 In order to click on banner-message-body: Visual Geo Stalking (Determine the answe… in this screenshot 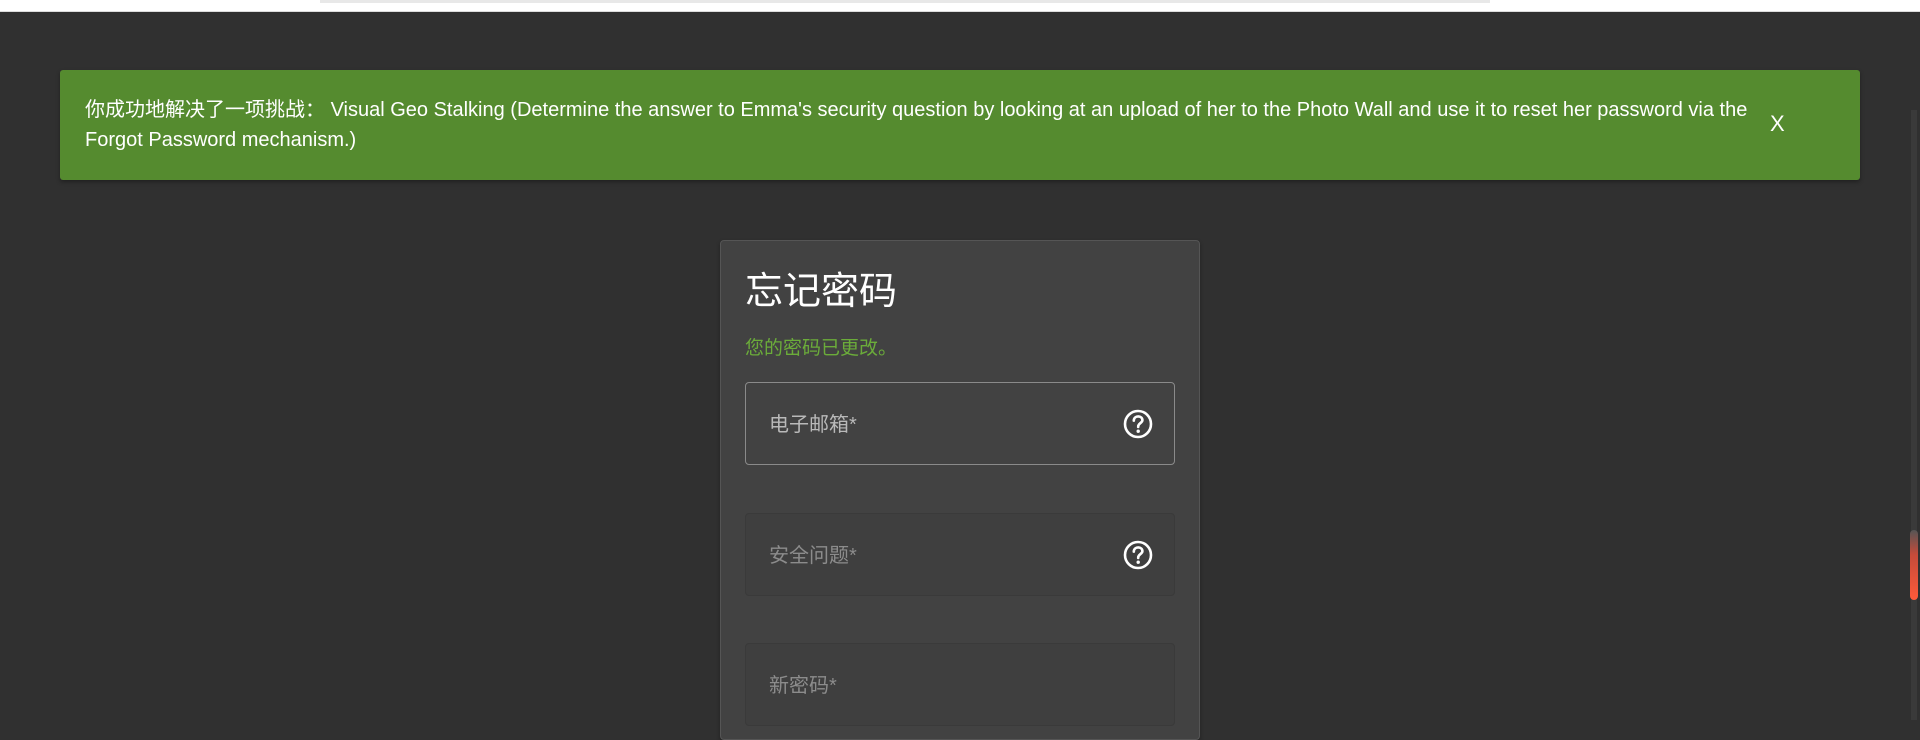, I will do `click(916, 125)`.